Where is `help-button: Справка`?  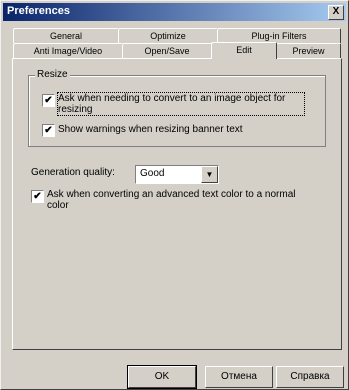
help-button: Справка is located at coordinates (310, 377).